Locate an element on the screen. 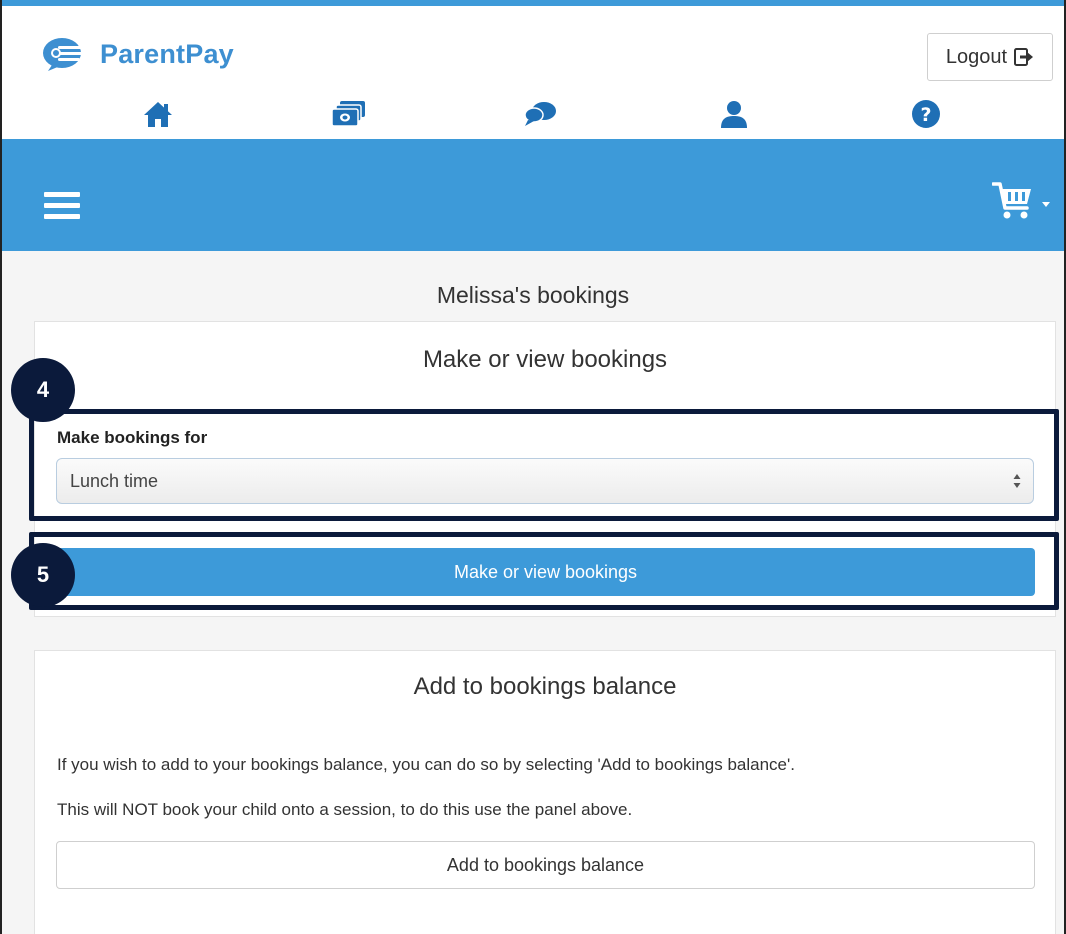 Image resolution: width=1066 pixels, height=934 pixels. step-4-badge: 4 is located at coordinates (43, 390).